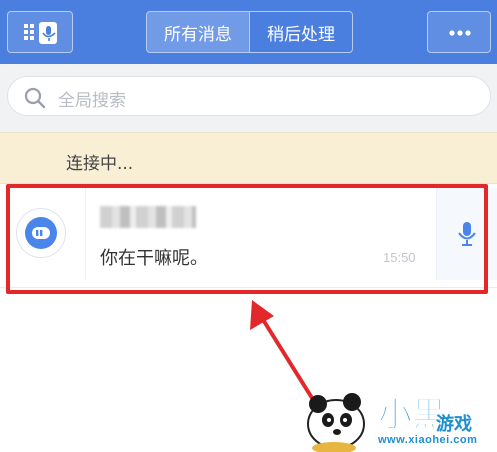  What do you see at coordinates (428, 440) in the screenshot?
I see `watermark-url: www.xiaohei.com` at bounding box center [428, 440].